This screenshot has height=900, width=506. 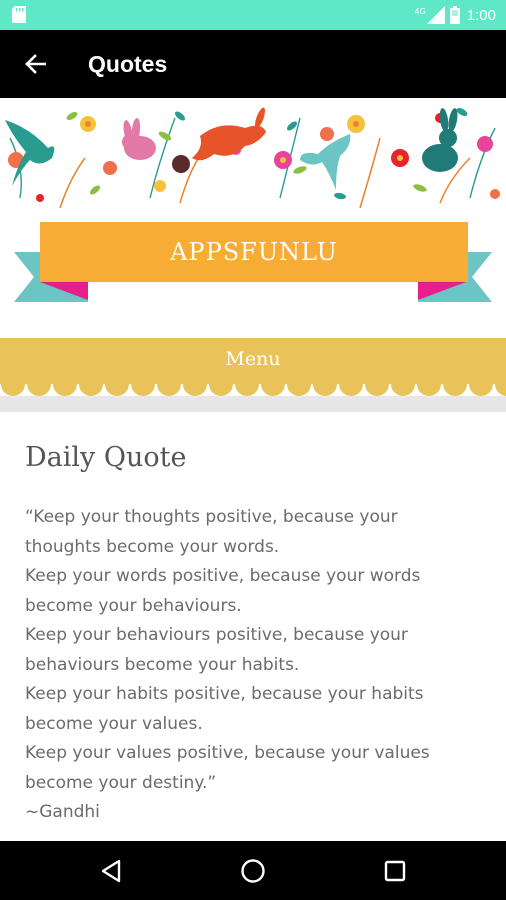 I want to click on banner-title: APPSFUNLU, so click(x=254, y=252).